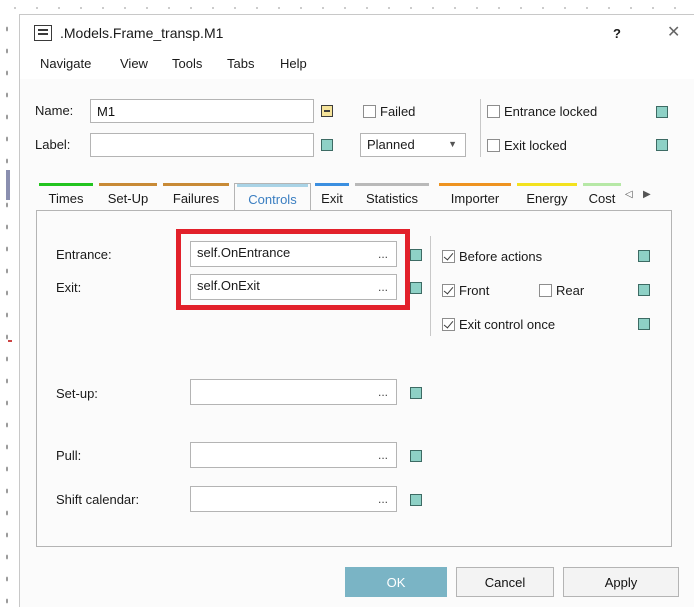 Image resolution: width=694 pixels, height=607 pixels. I want to click on tab-failures: Failures, so click(196, 197).